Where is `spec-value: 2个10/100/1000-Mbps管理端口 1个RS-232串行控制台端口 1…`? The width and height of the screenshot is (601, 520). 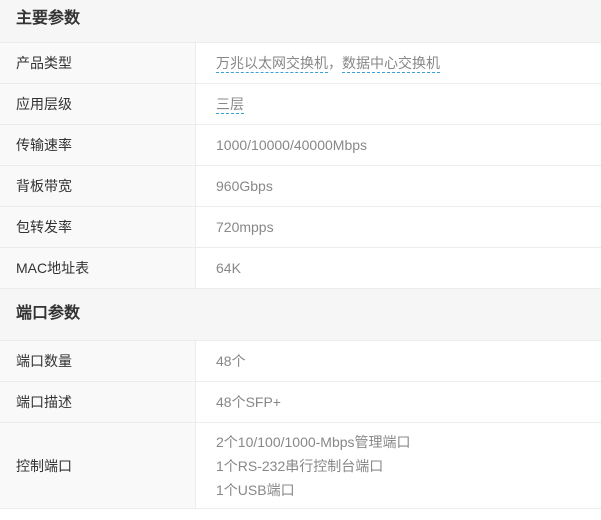
spec-value: 2个10/100/1000-Mbps管理端口 1个RS-232串行控制台端口 1… is located at coordinates (398, 465).